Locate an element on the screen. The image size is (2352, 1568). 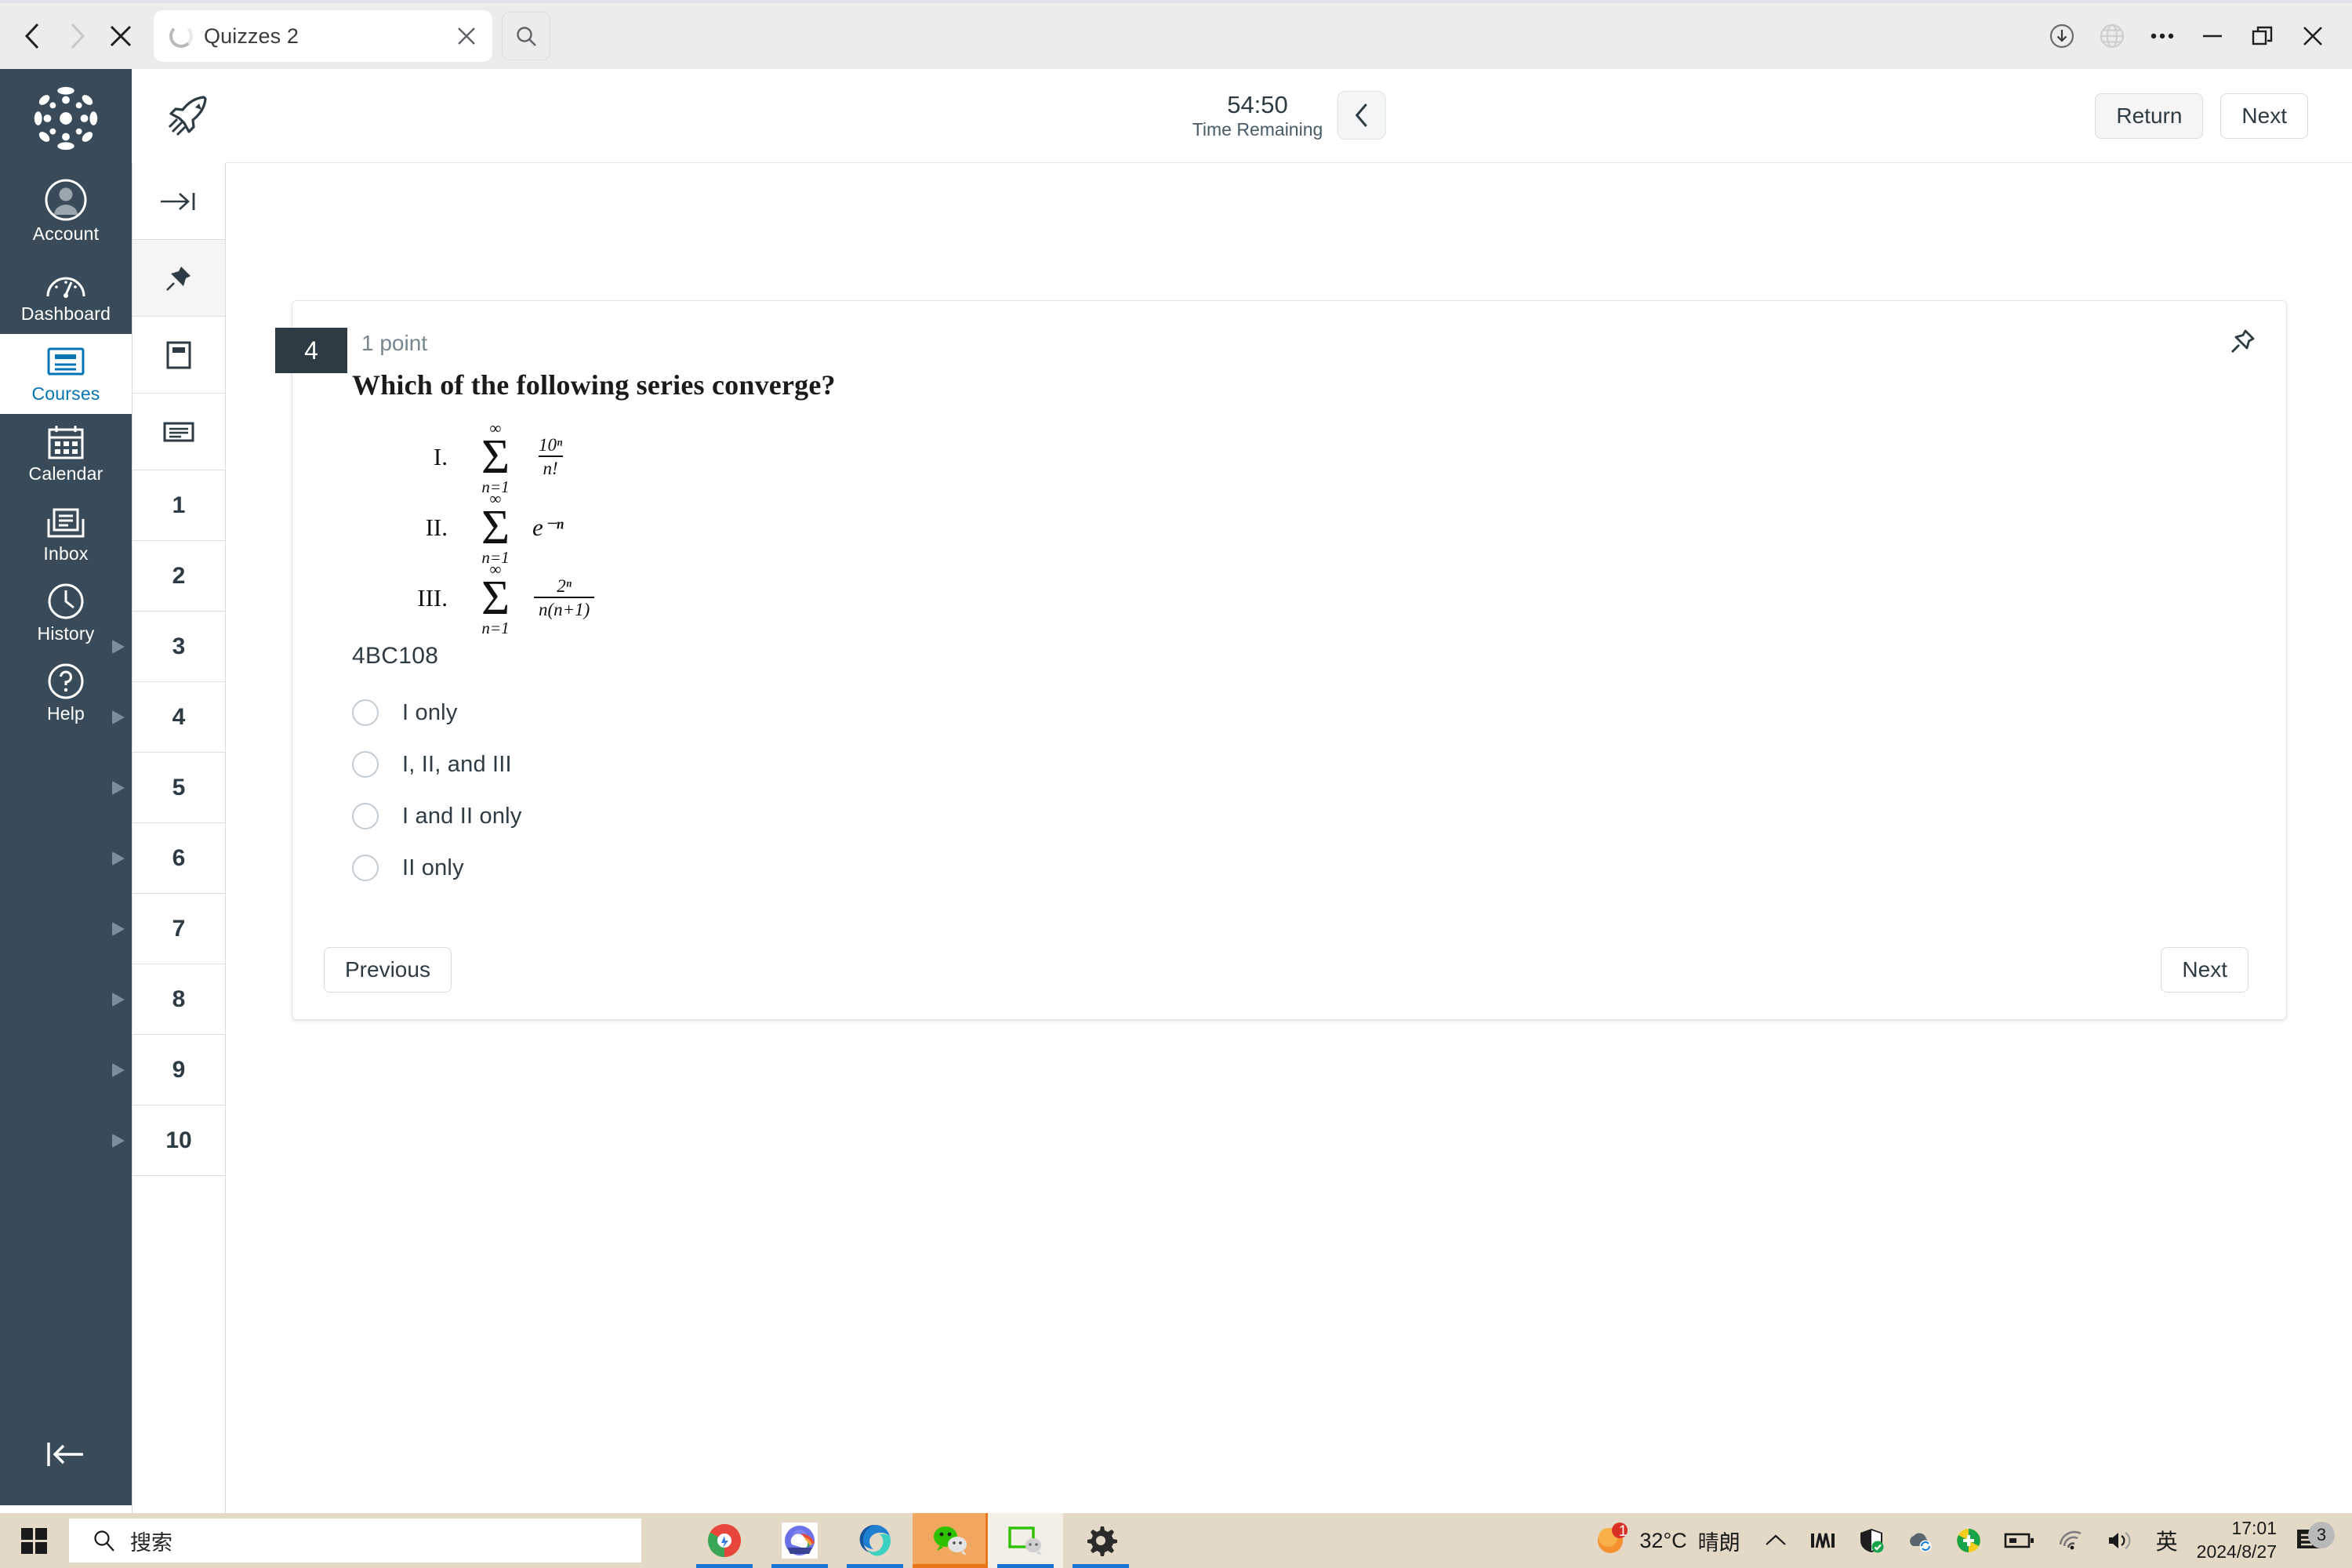
question-nav-item: 9 is located at coordinates (168, 1070).